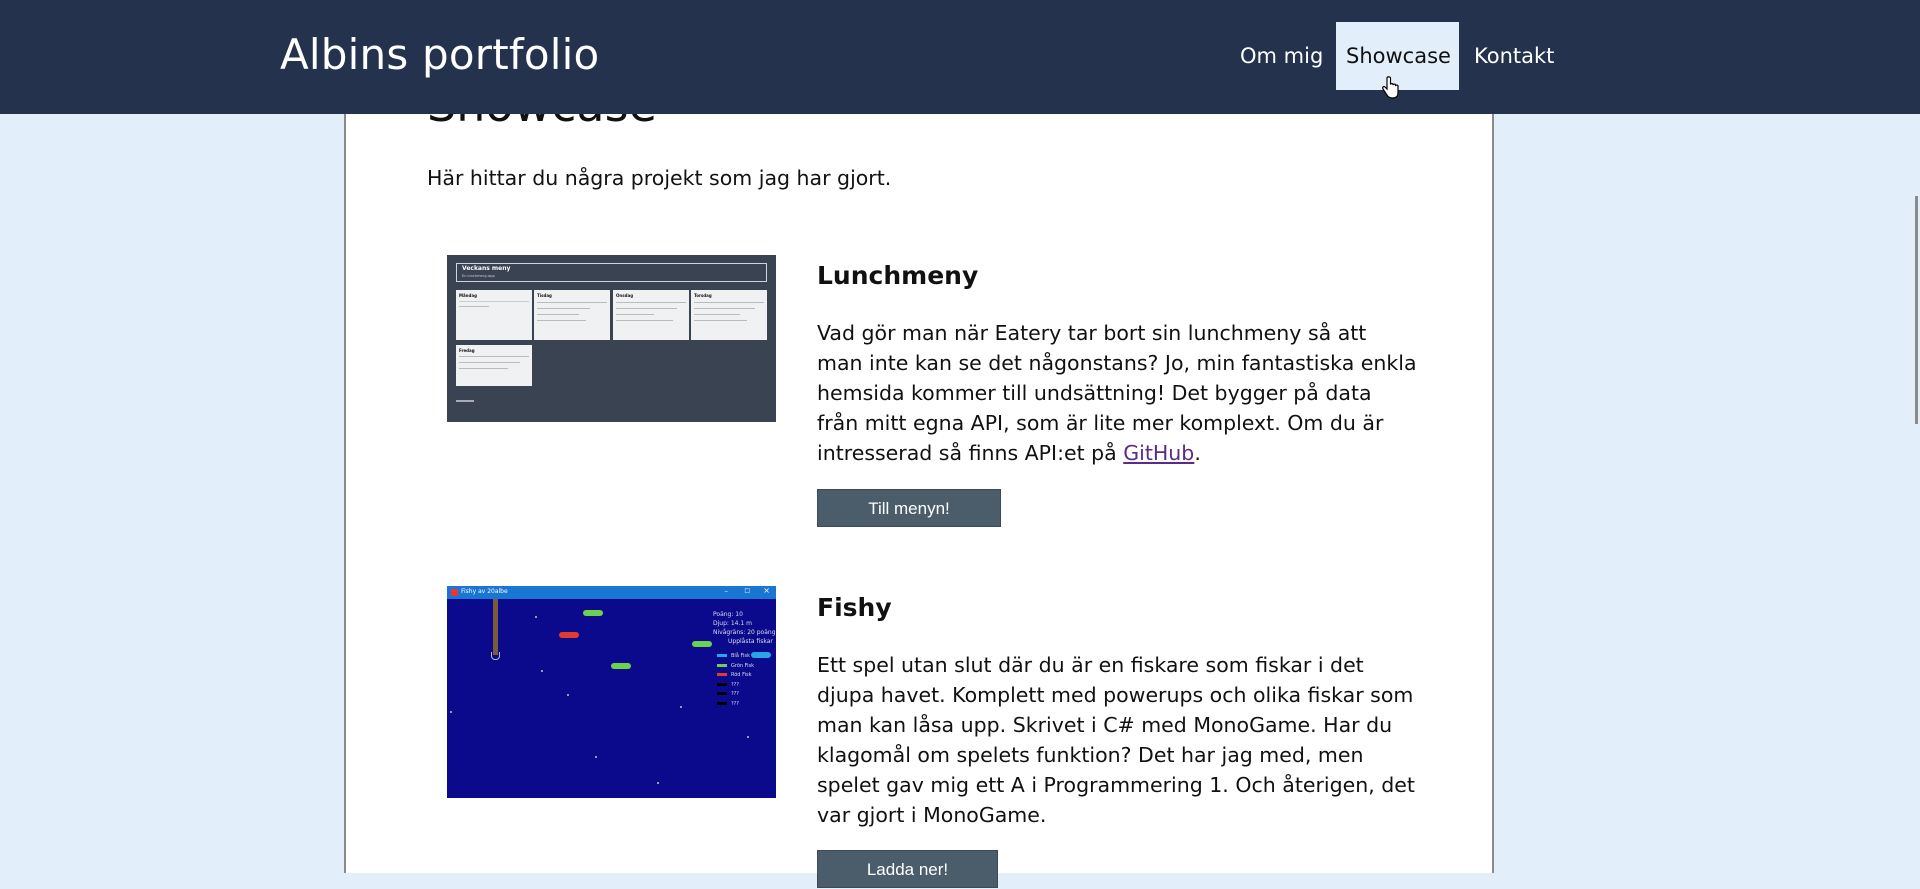 The height and width of the screenshot is (889, 1920). Describe the element at coordinates (766, 590) in the screenshot. I see `close-icon: ×` at that location.